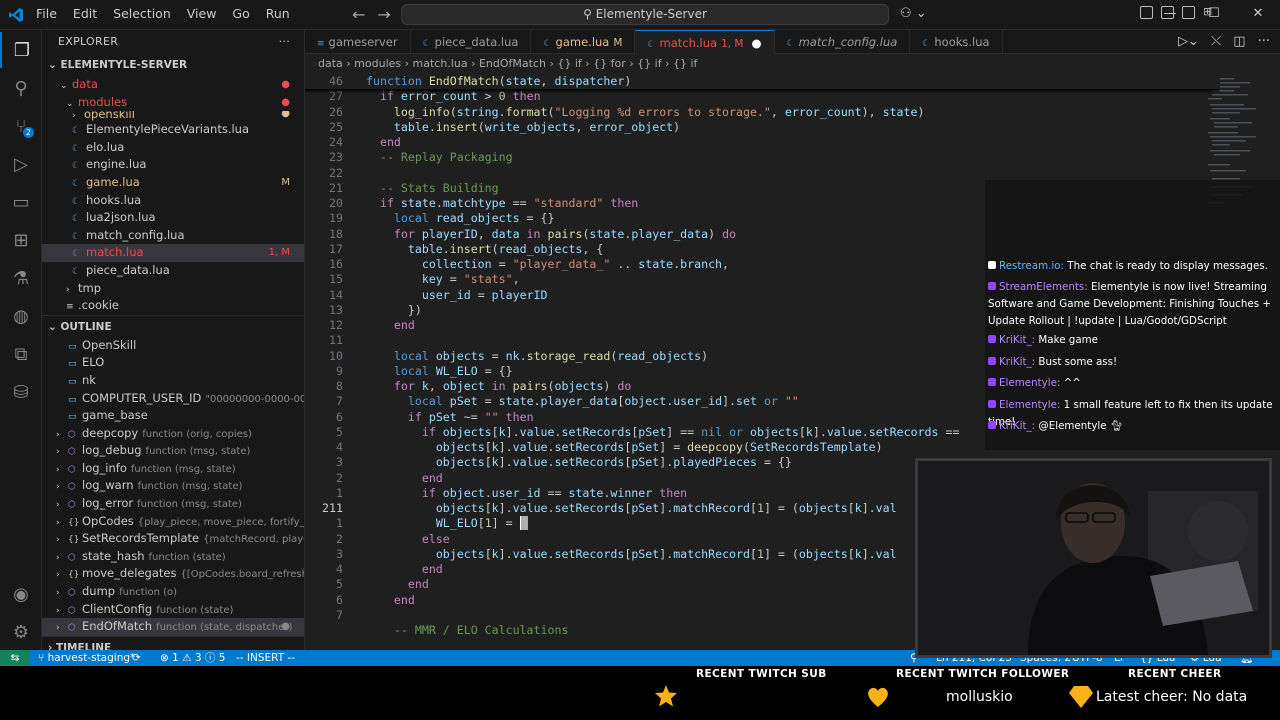 The height and width of the screenshot is (720, 1280). What do you see at coordinates (21, 164) in the screenshot?
I see `run-debug-icon: ▷` at bounding box center [21, 164].